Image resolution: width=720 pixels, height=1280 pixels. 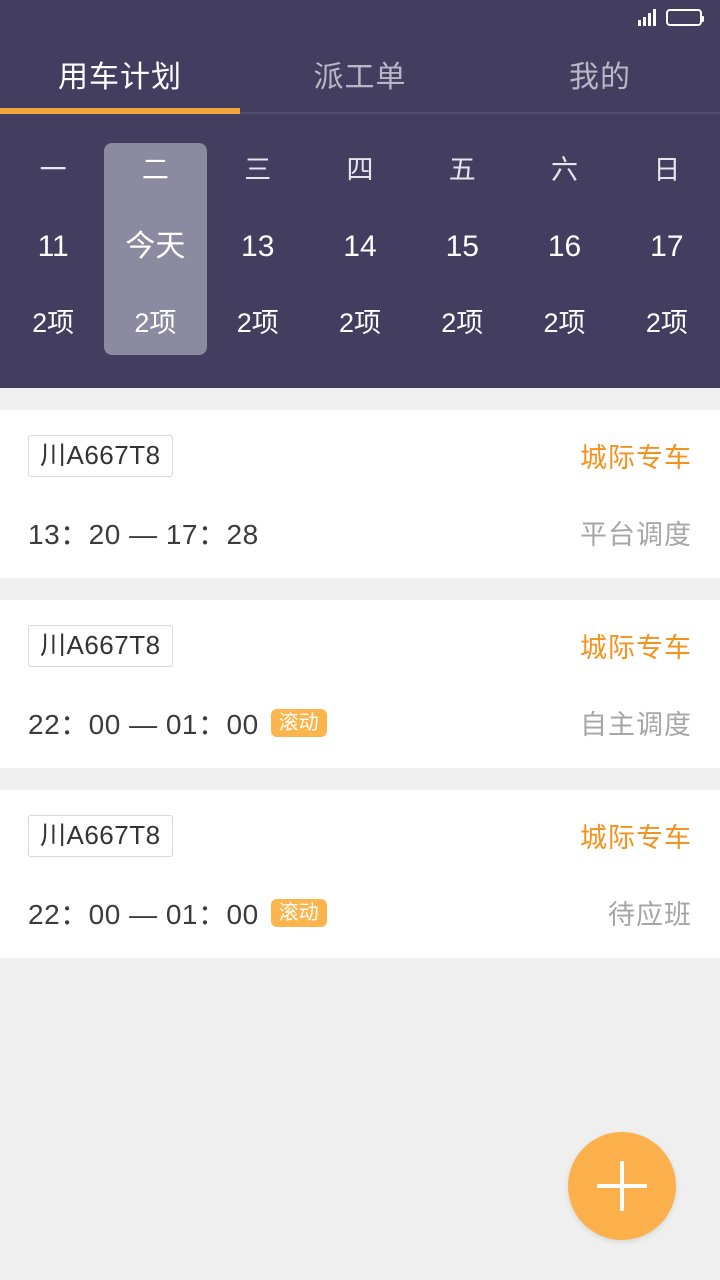 What do you see at coordinates (360, 533) in the screenshot?
I see `plan-card-bottom-row: 13：20 — 17：28 平台调度` at bounding box center [360, 533].